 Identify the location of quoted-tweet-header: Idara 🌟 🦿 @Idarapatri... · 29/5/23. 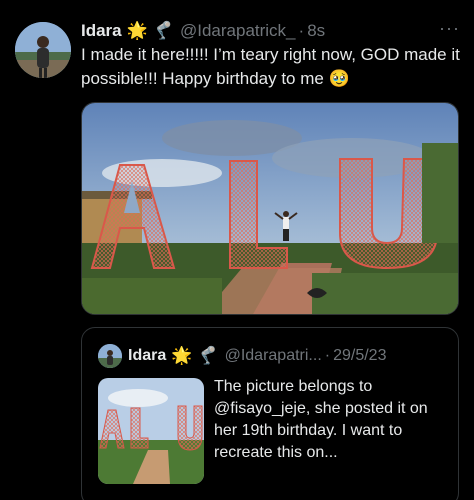
(287, 356).